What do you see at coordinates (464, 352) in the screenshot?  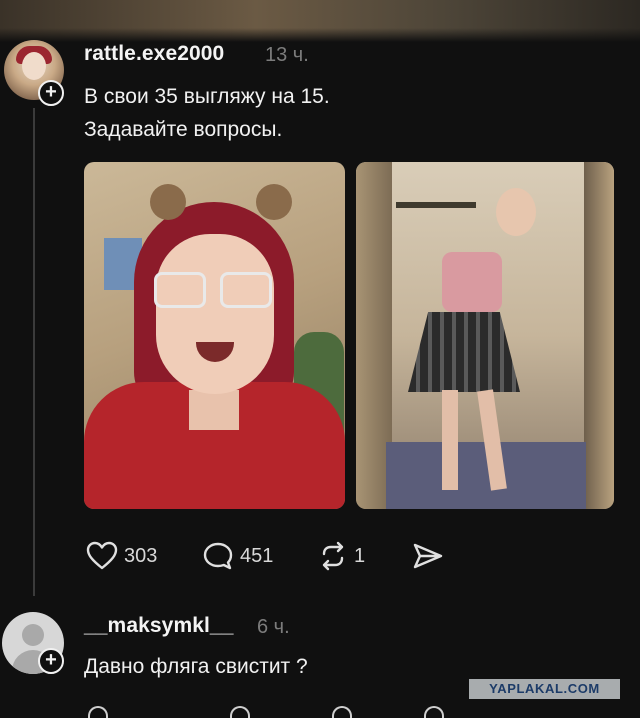 I see `plaid-skirt` at bounding box center [464, 352].